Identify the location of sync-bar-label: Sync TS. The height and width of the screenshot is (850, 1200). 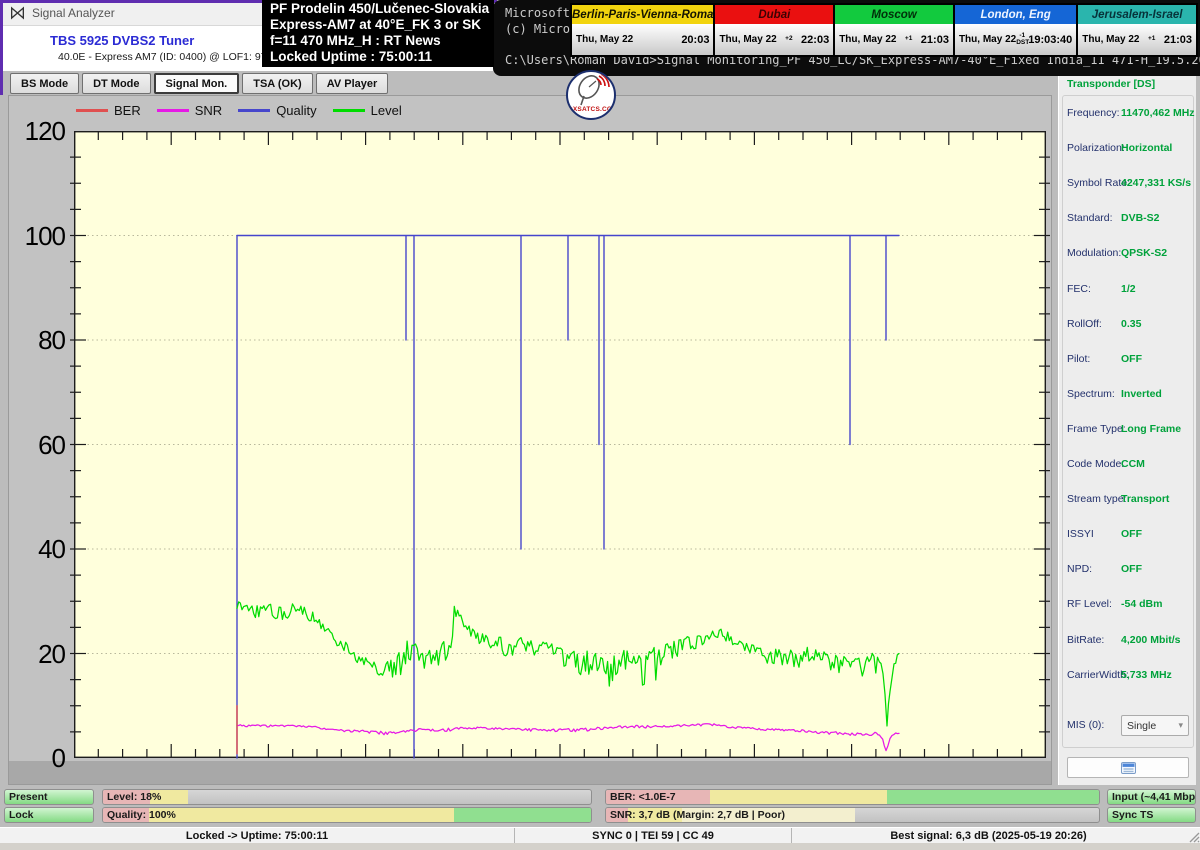
(1133, 815).